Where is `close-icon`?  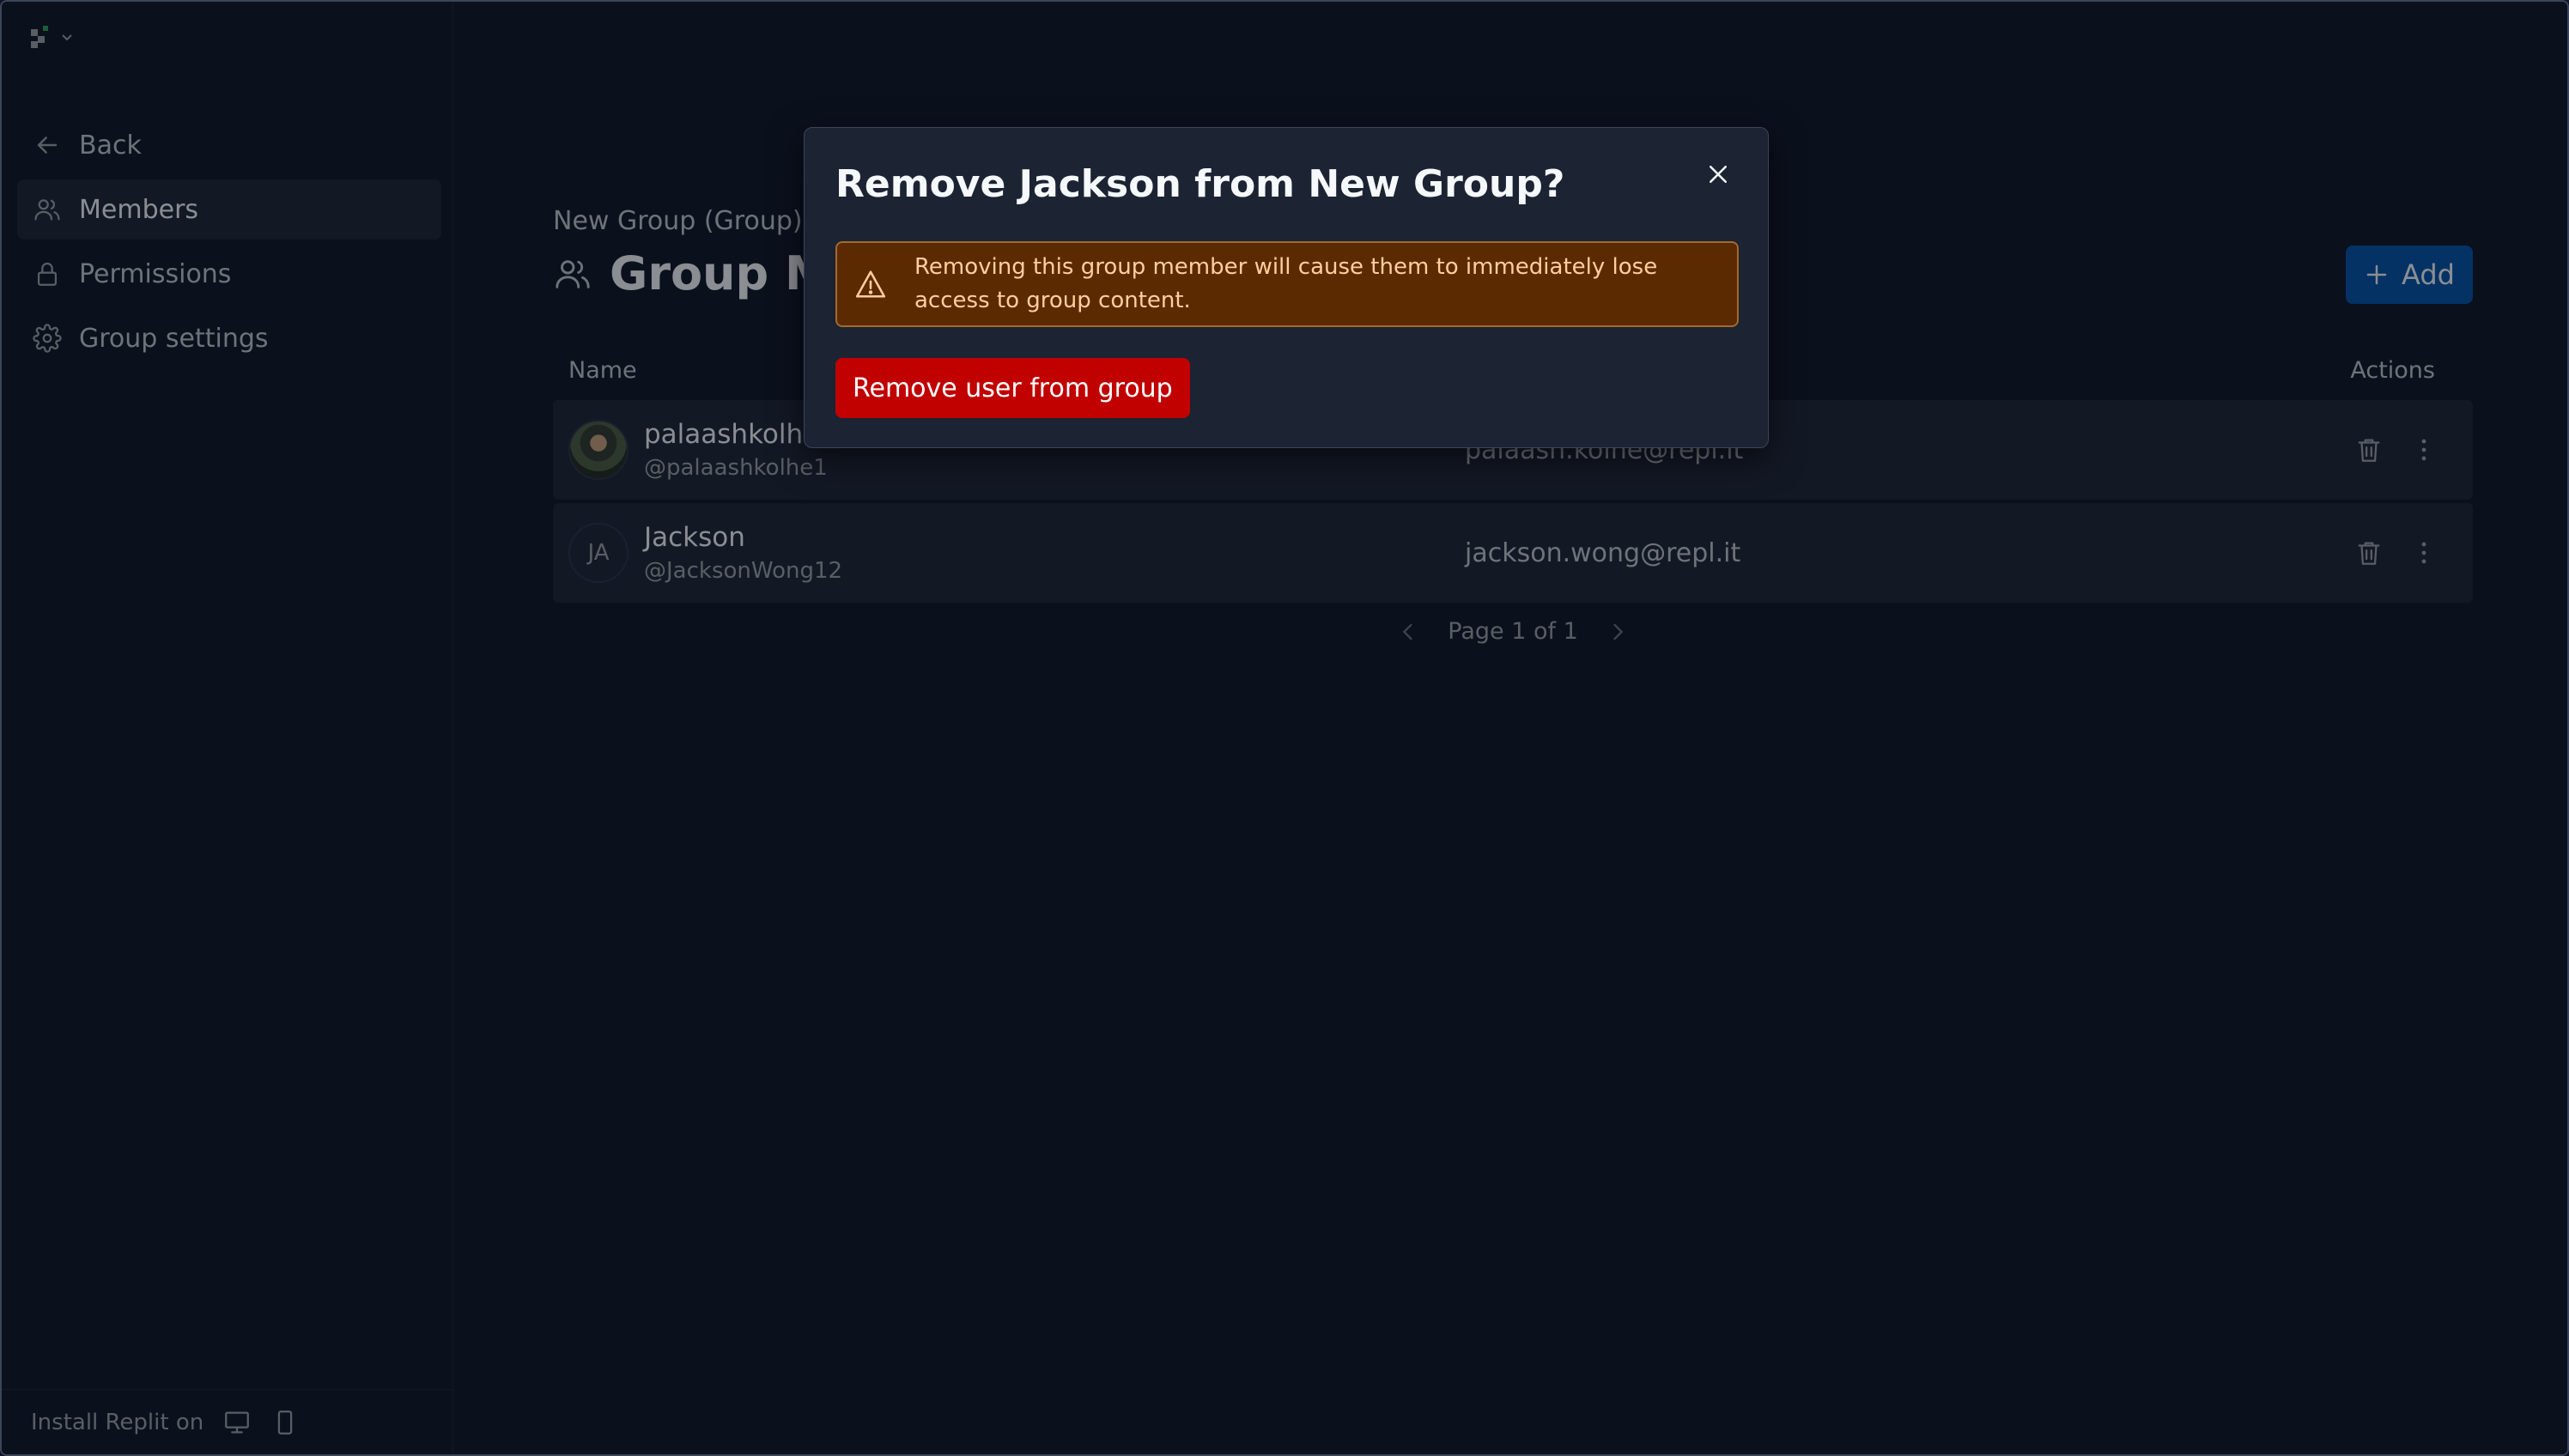 close-icon is located at coordinates (1719, 175).